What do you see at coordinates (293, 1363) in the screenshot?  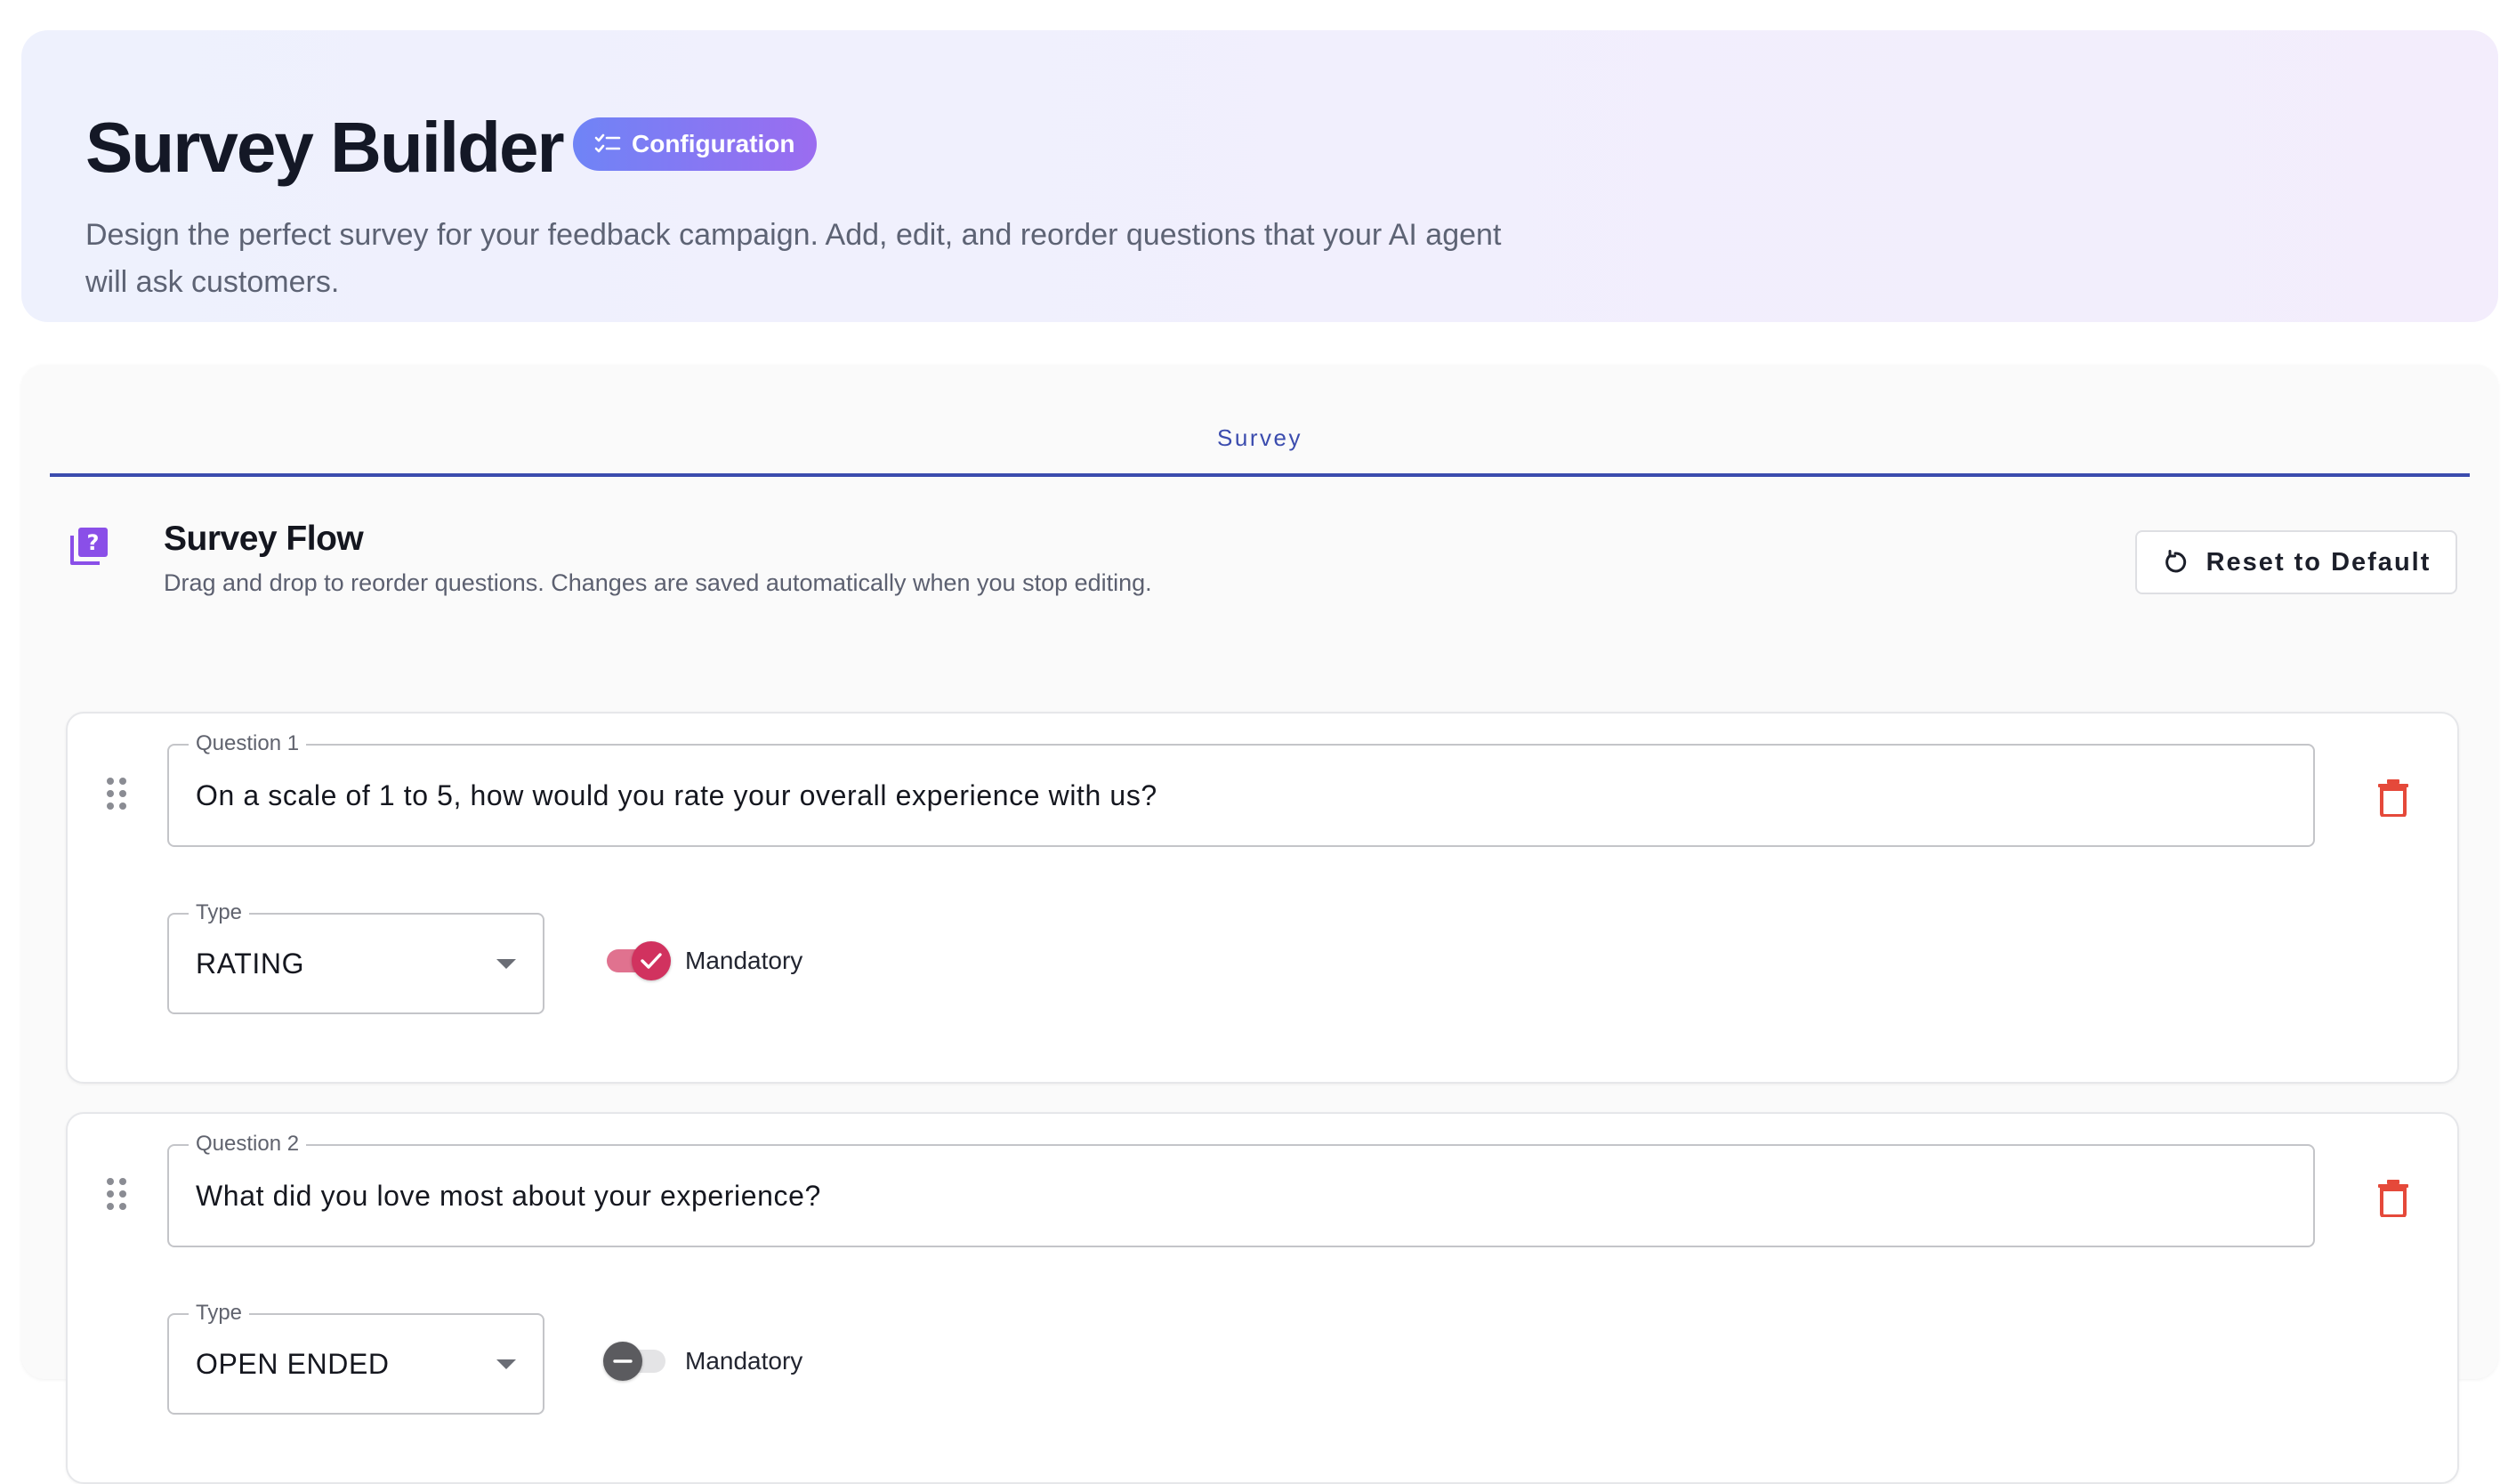 I see `type-value: OPEN ENDED` at bounding box center [293, 1363].